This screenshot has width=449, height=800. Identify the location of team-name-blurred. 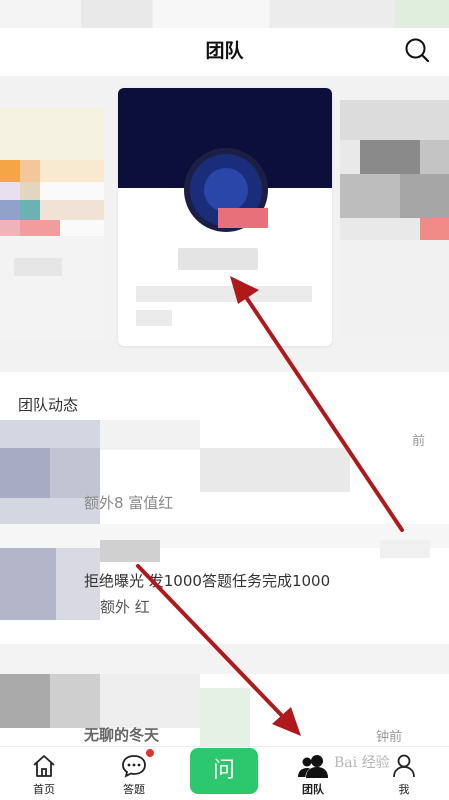
(218, 259).